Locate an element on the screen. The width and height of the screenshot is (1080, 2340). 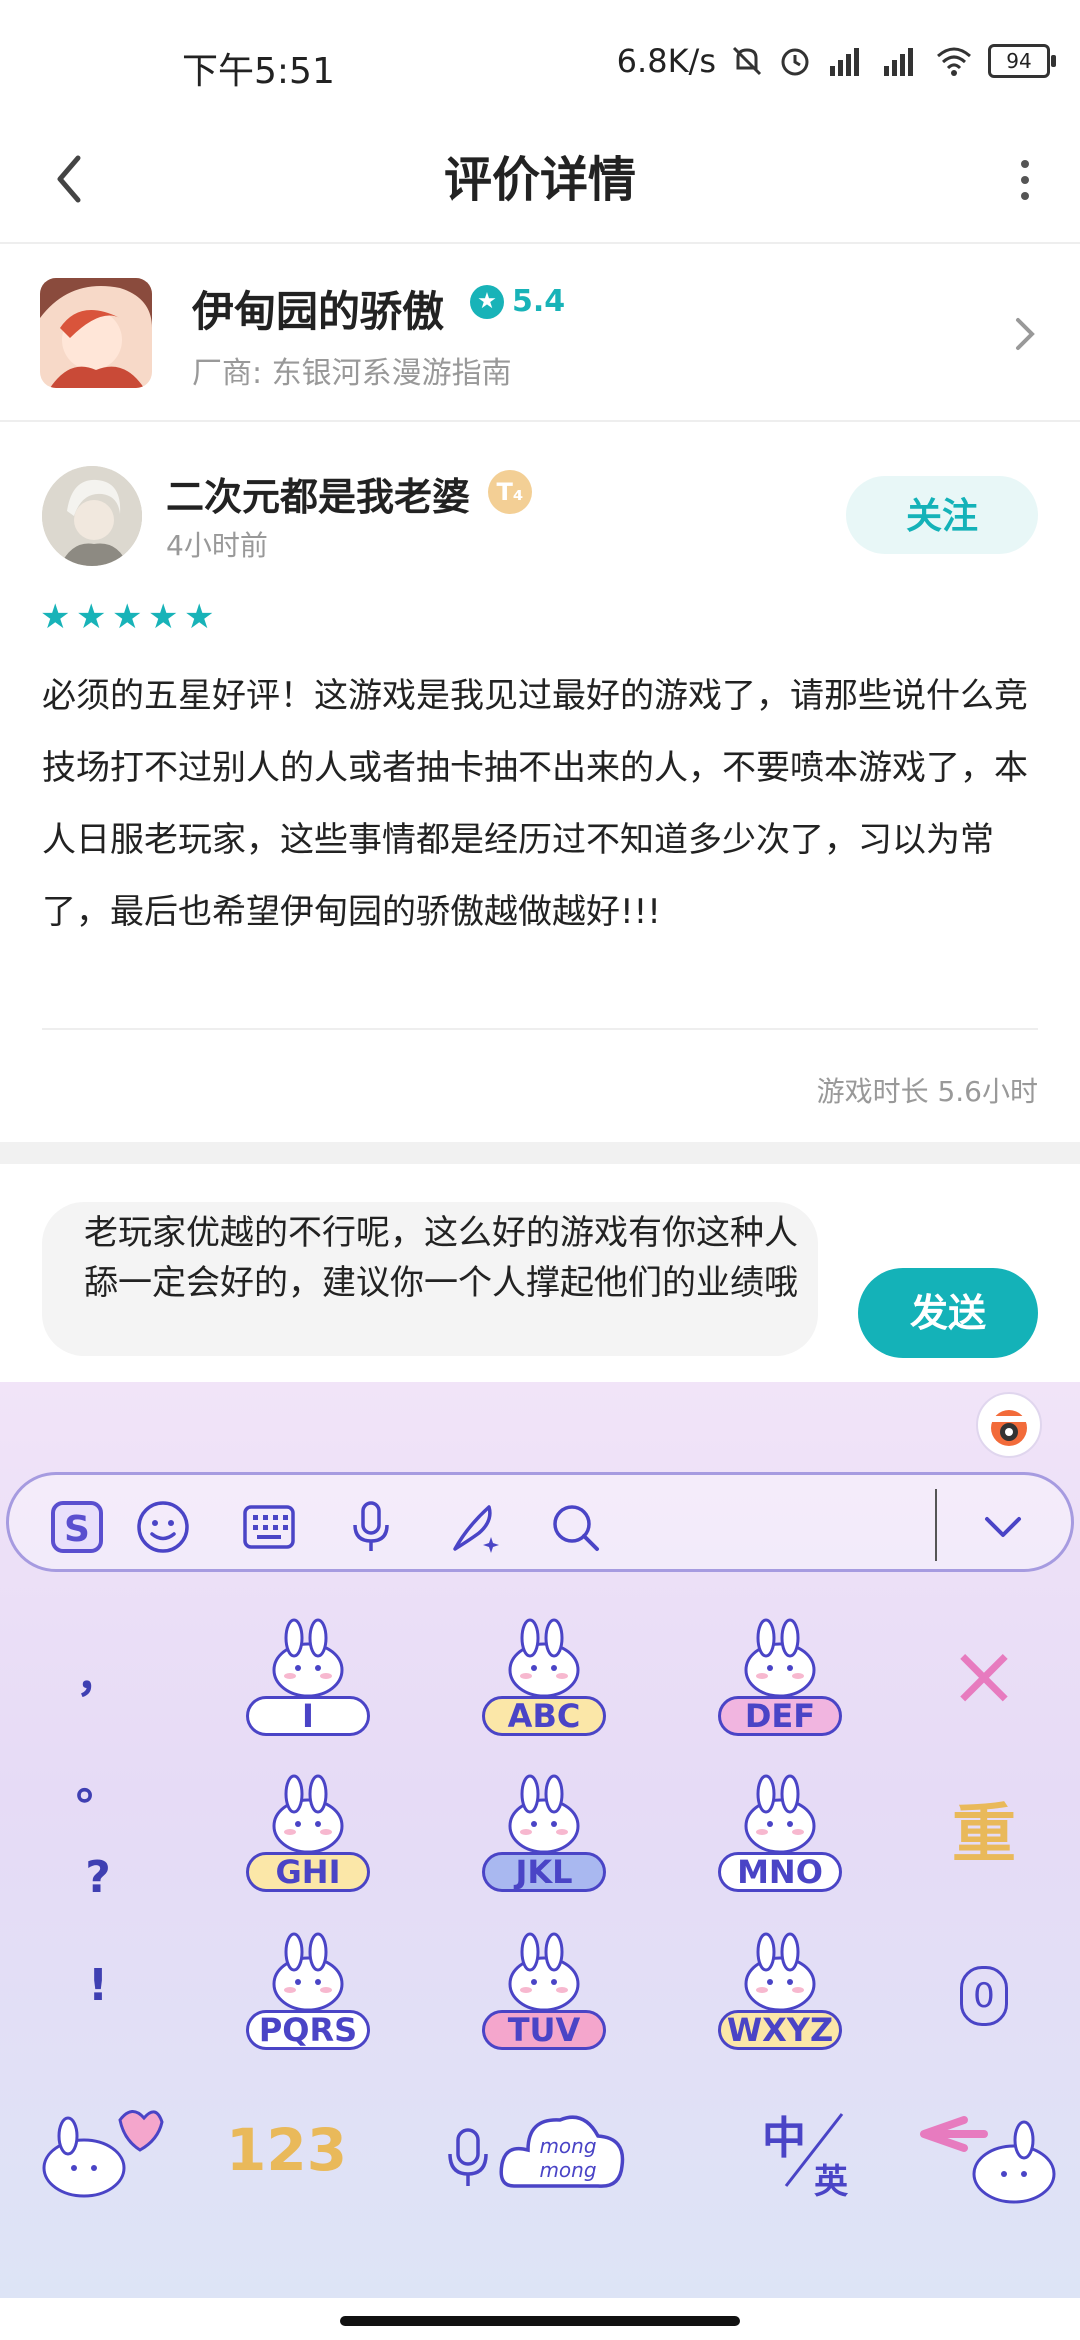
zero-key: 0 is located at coordinates (984, 1993).